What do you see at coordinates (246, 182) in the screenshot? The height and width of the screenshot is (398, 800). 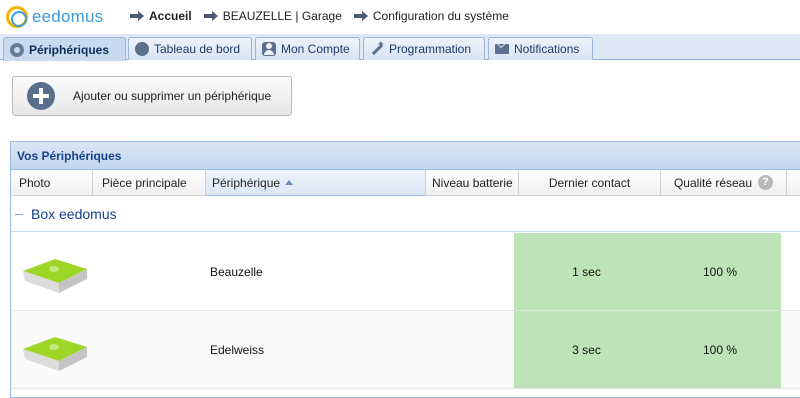 I see `column-label: Périphérique` at bounding box center [246, 182].